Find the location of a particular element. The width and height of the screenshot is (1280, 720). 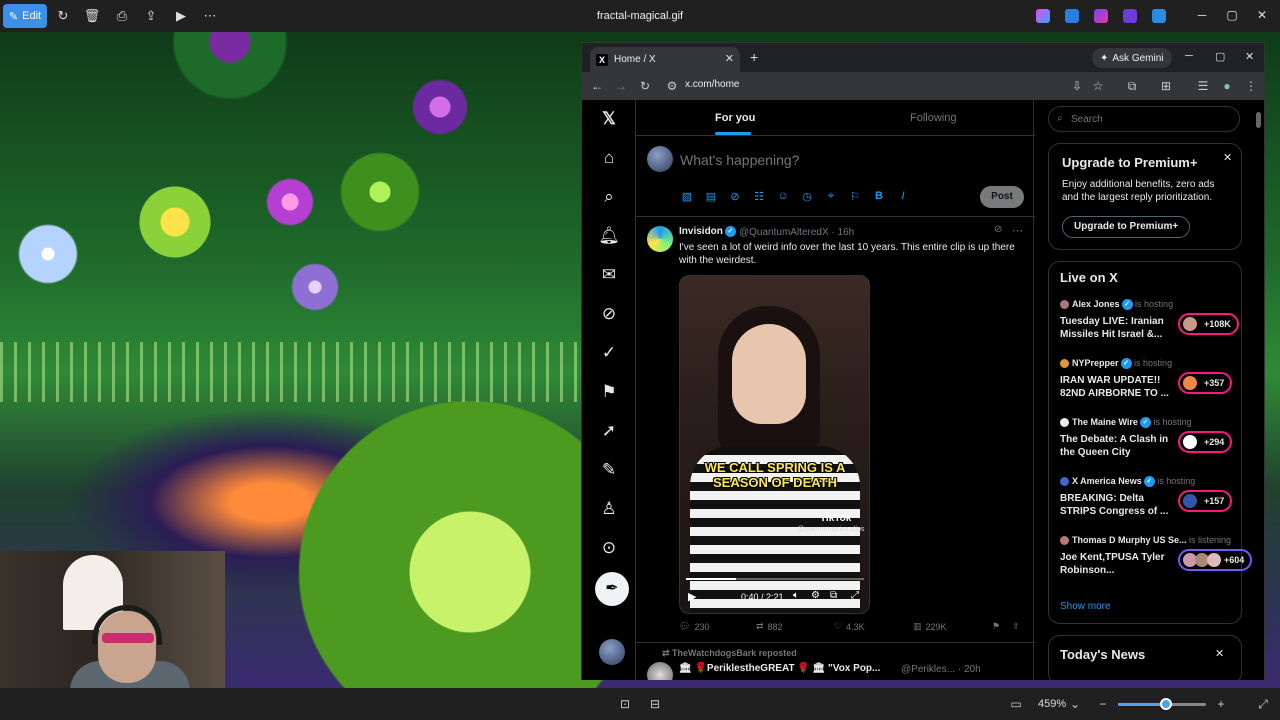

rotate-icon: ↻ is located at coordinates (63, 16).